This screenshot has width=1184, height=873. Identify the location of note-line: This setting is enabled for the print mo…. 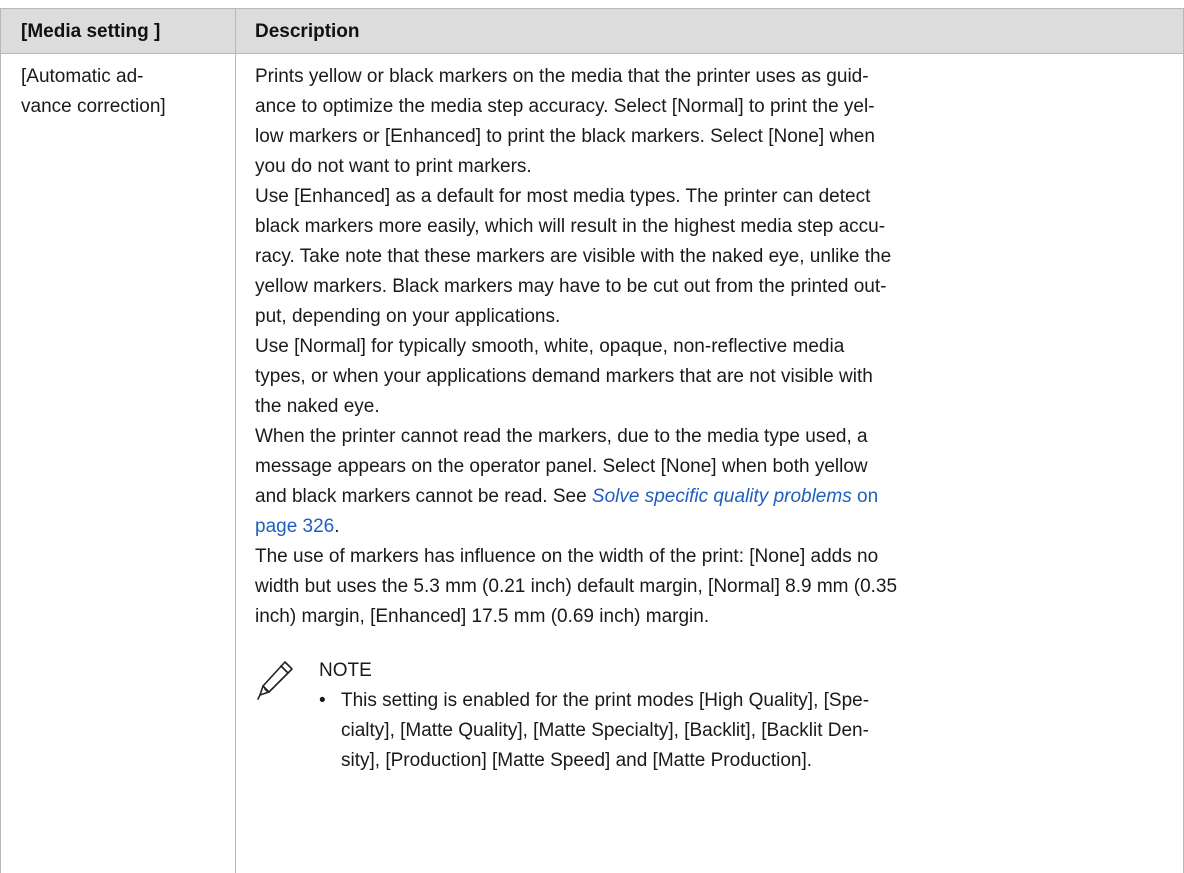
(605, 700).